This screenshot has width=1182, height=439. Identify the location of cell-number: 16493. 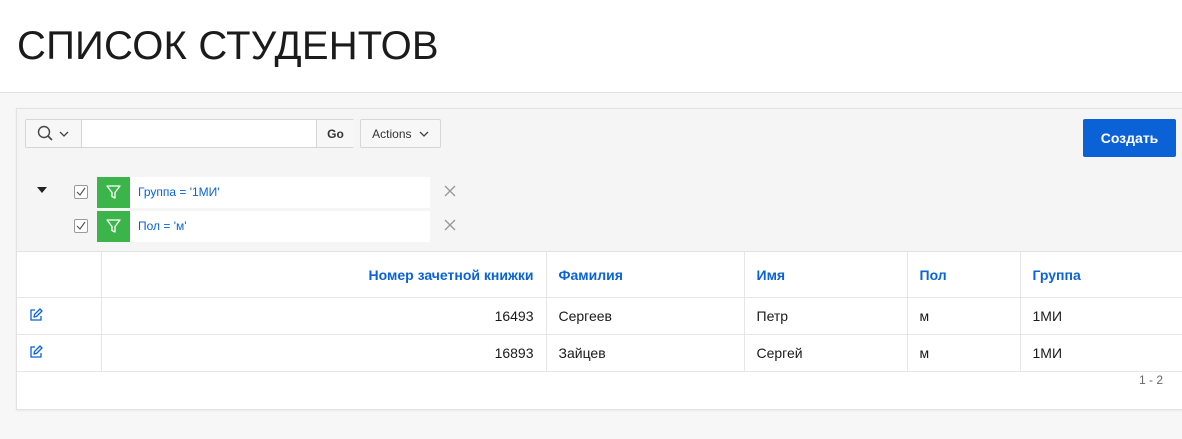
(324, 316).